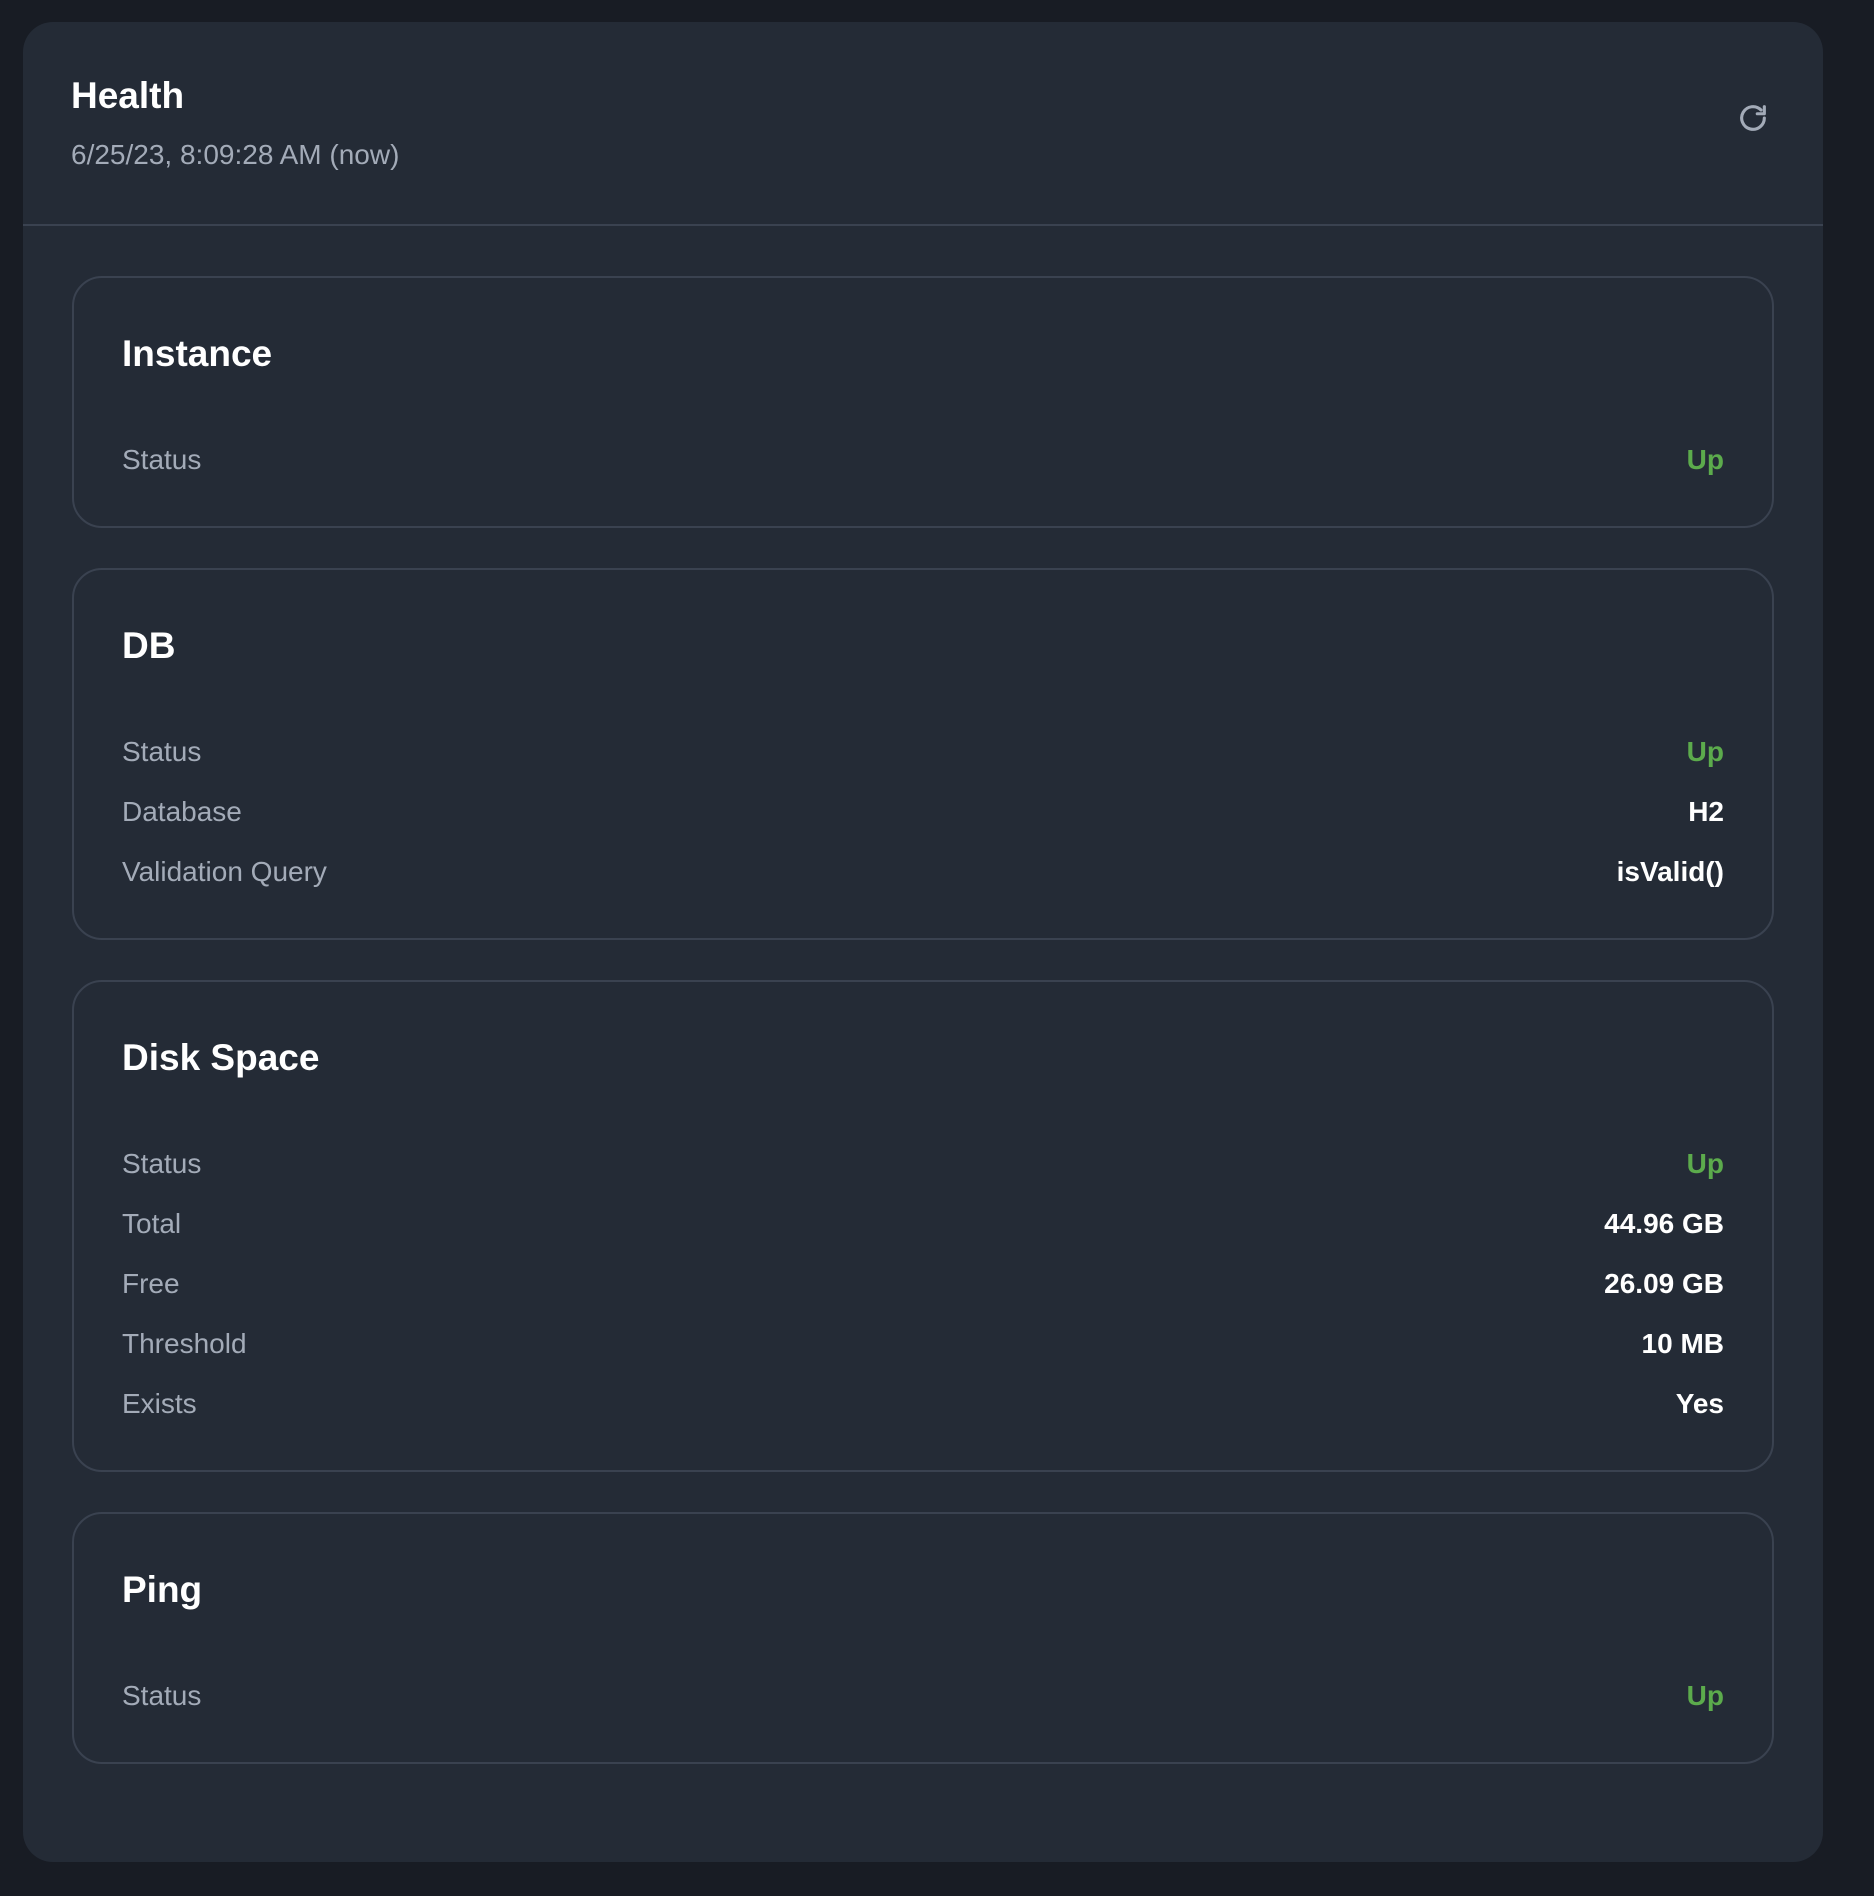  I want to click on detail-label: Free, so click(151, 1283).